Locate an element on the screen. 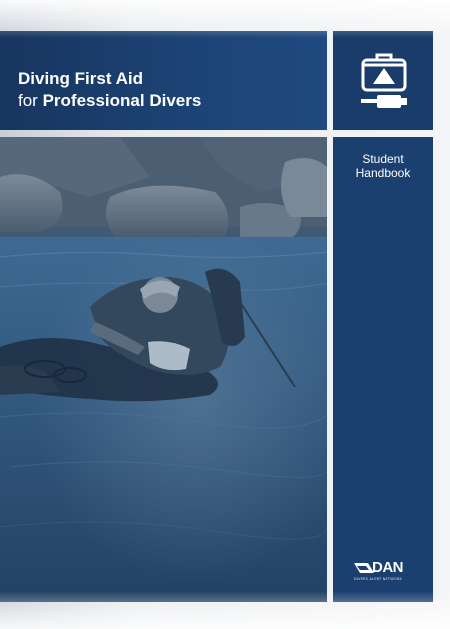 The image size is (450, 629). subtitle-line-2: Handbook is located at coordinates (383, 173).